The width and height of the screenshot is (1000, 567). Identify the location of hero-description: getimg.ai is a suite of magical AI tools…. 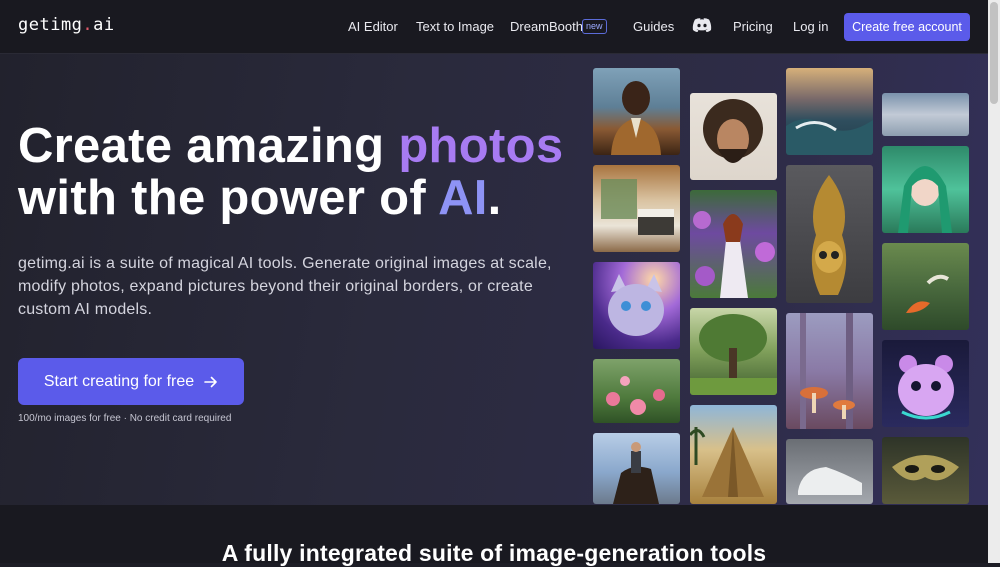
(285, 286).